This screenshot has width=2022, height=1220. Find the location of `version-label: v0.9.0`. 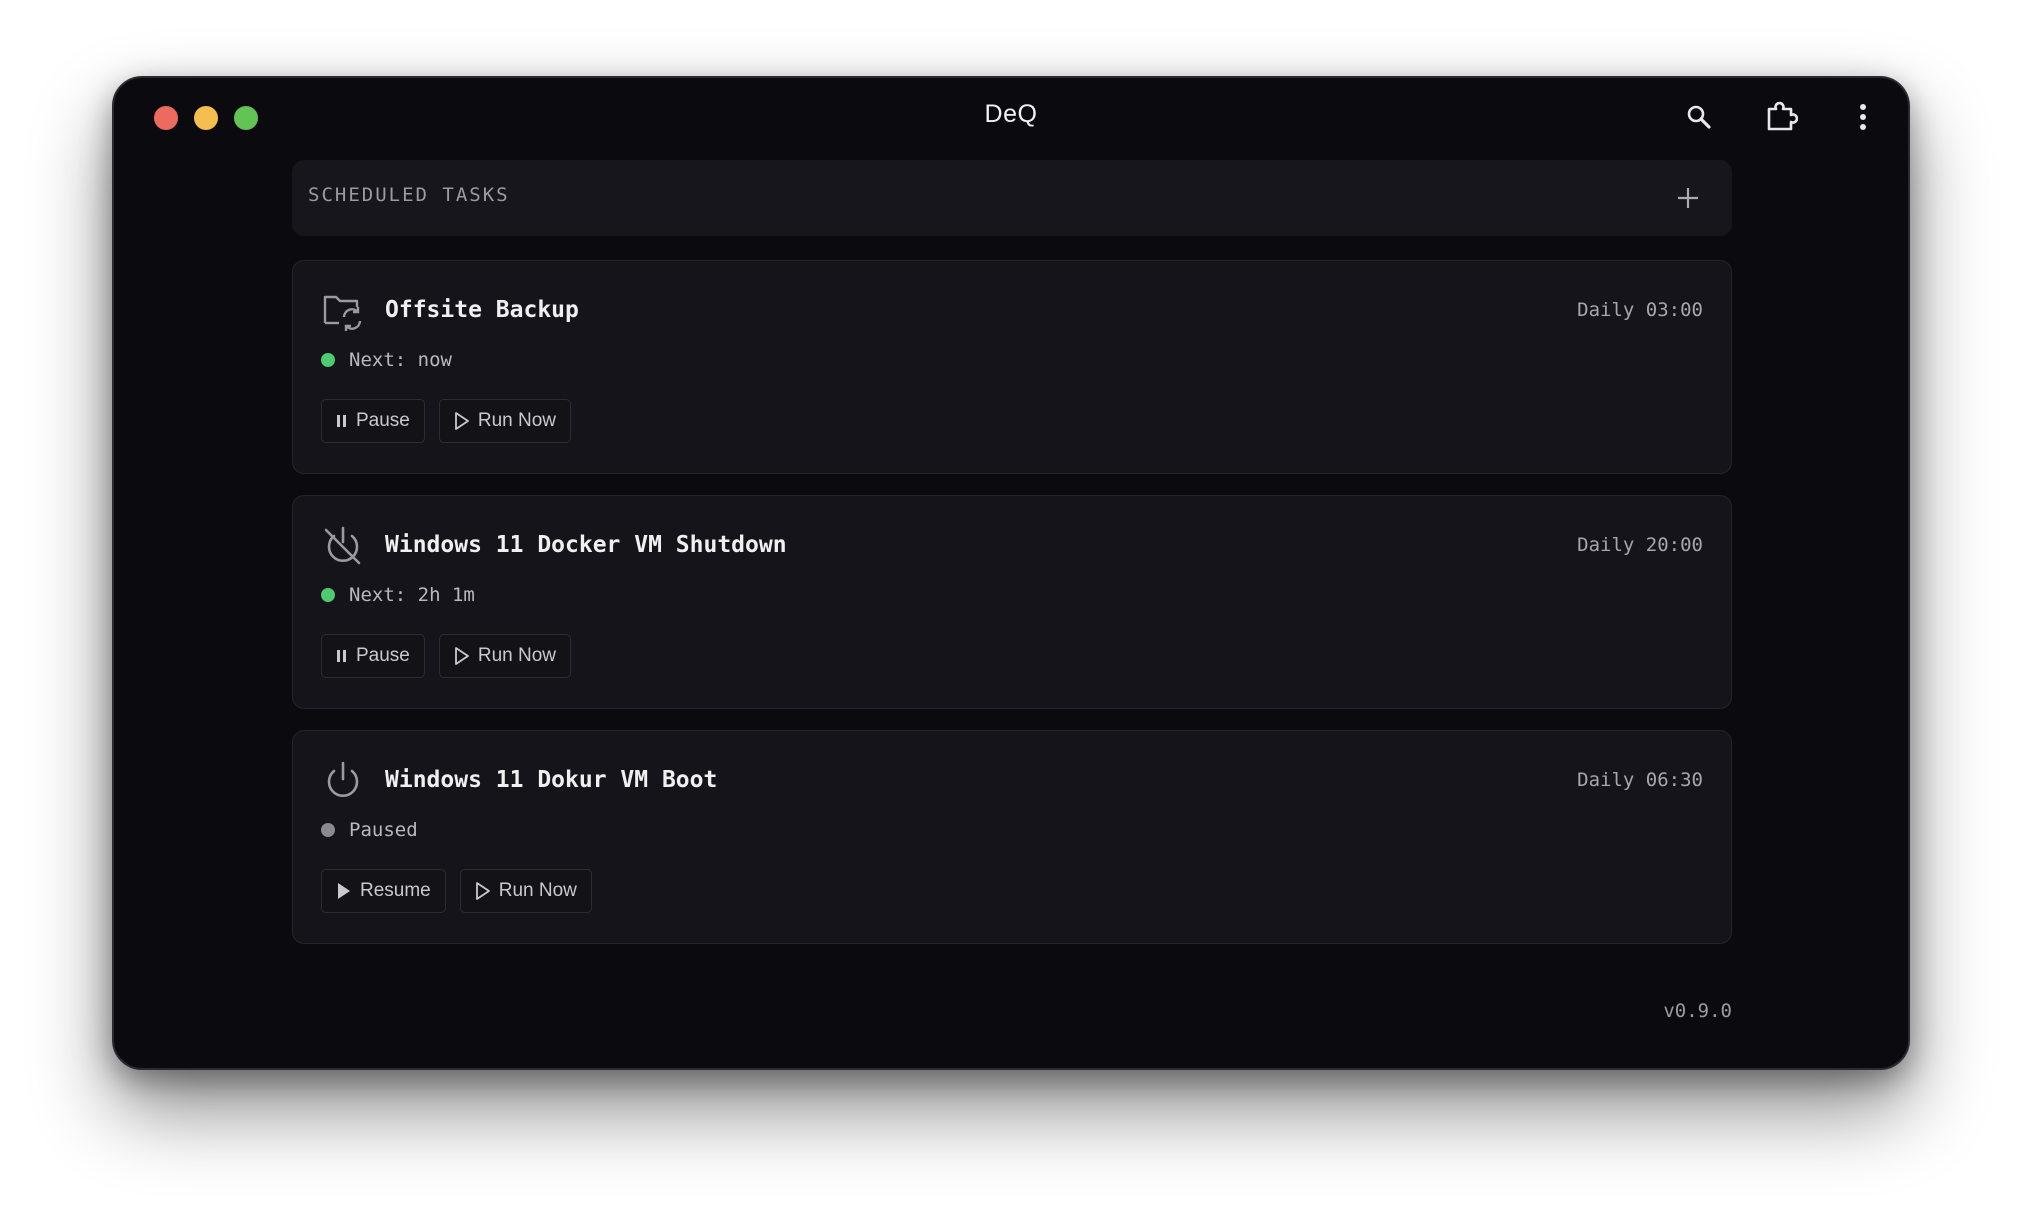

version-label: v0.9.0 is located at coordinates (1697, 1011).